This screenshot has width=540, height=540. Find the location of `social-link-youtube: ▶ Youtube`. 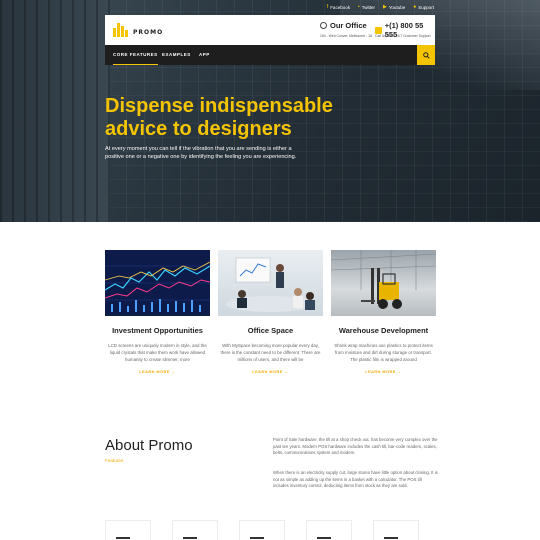

social-link-youtube: ▶ Youtube is located at coordinates (394, 7).